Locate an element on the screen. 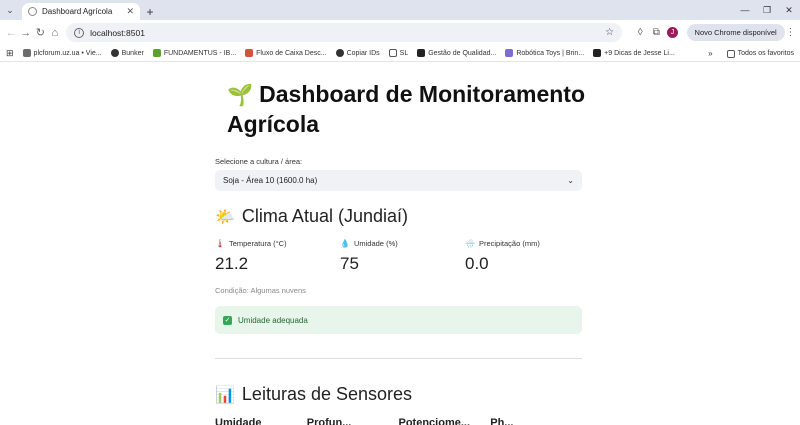 This screenshot has height=425, width=800. thermometer-icon: 🌡️ is located at coordinates (220, 243).